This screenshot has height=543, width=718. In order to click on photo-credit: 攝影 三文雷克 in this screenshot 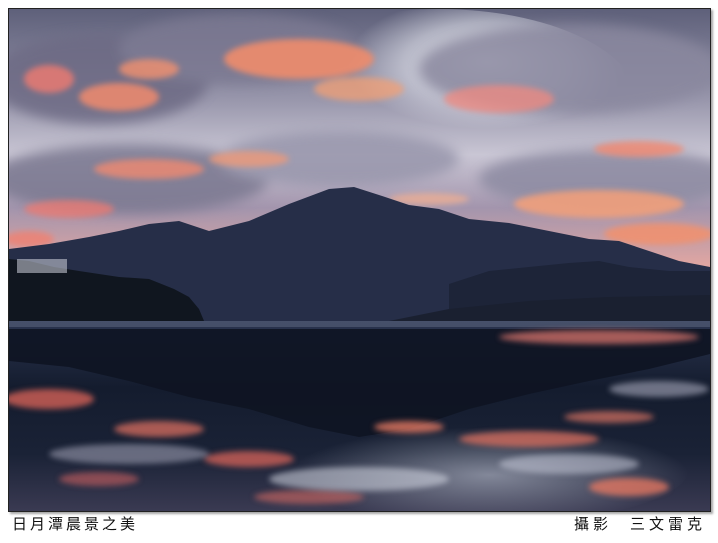, I will do `click(640, 524)`.